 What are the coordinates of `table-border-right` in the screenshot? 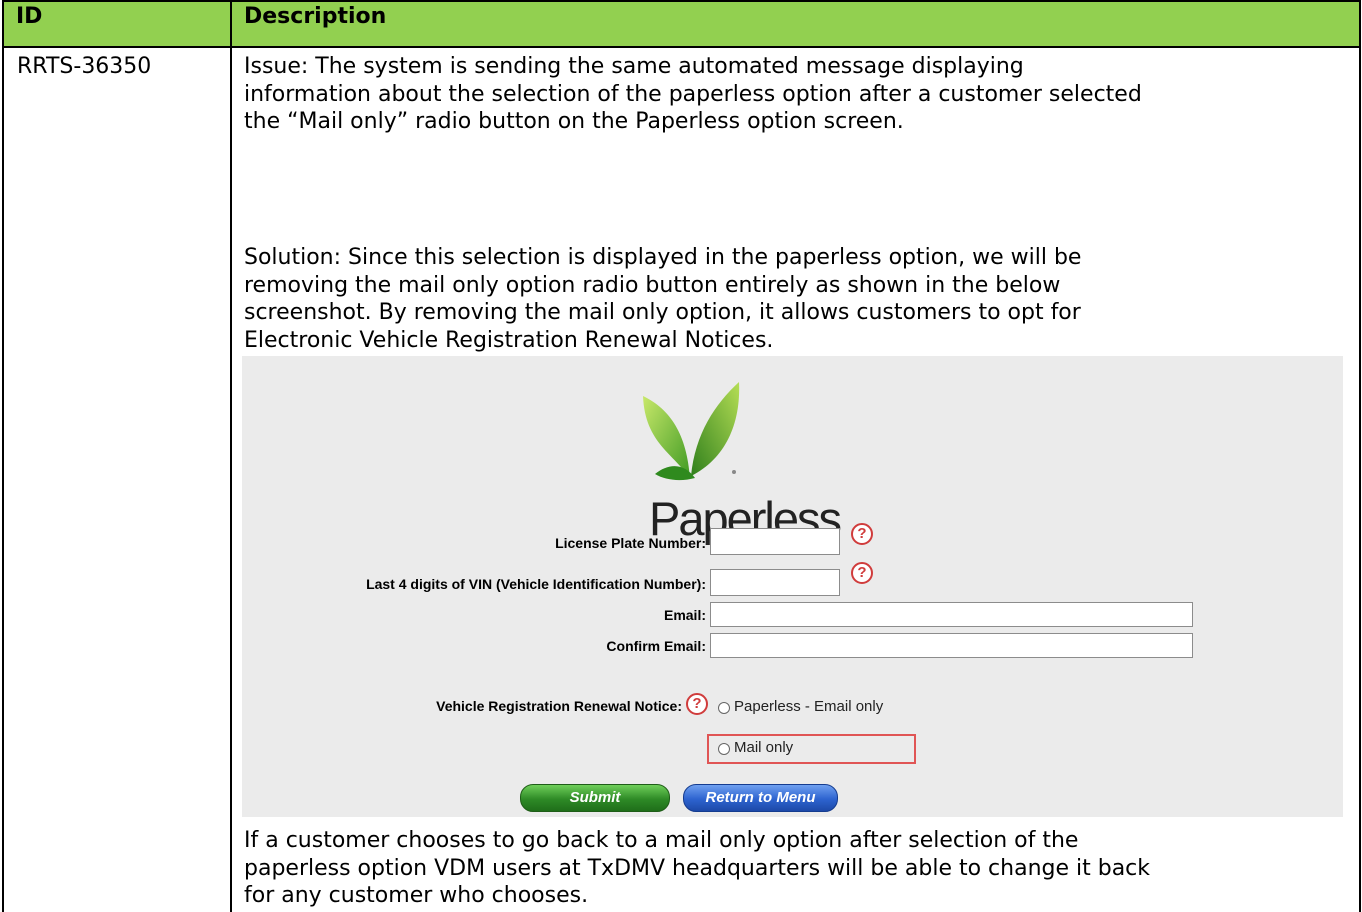 It's located at (1360, 456).